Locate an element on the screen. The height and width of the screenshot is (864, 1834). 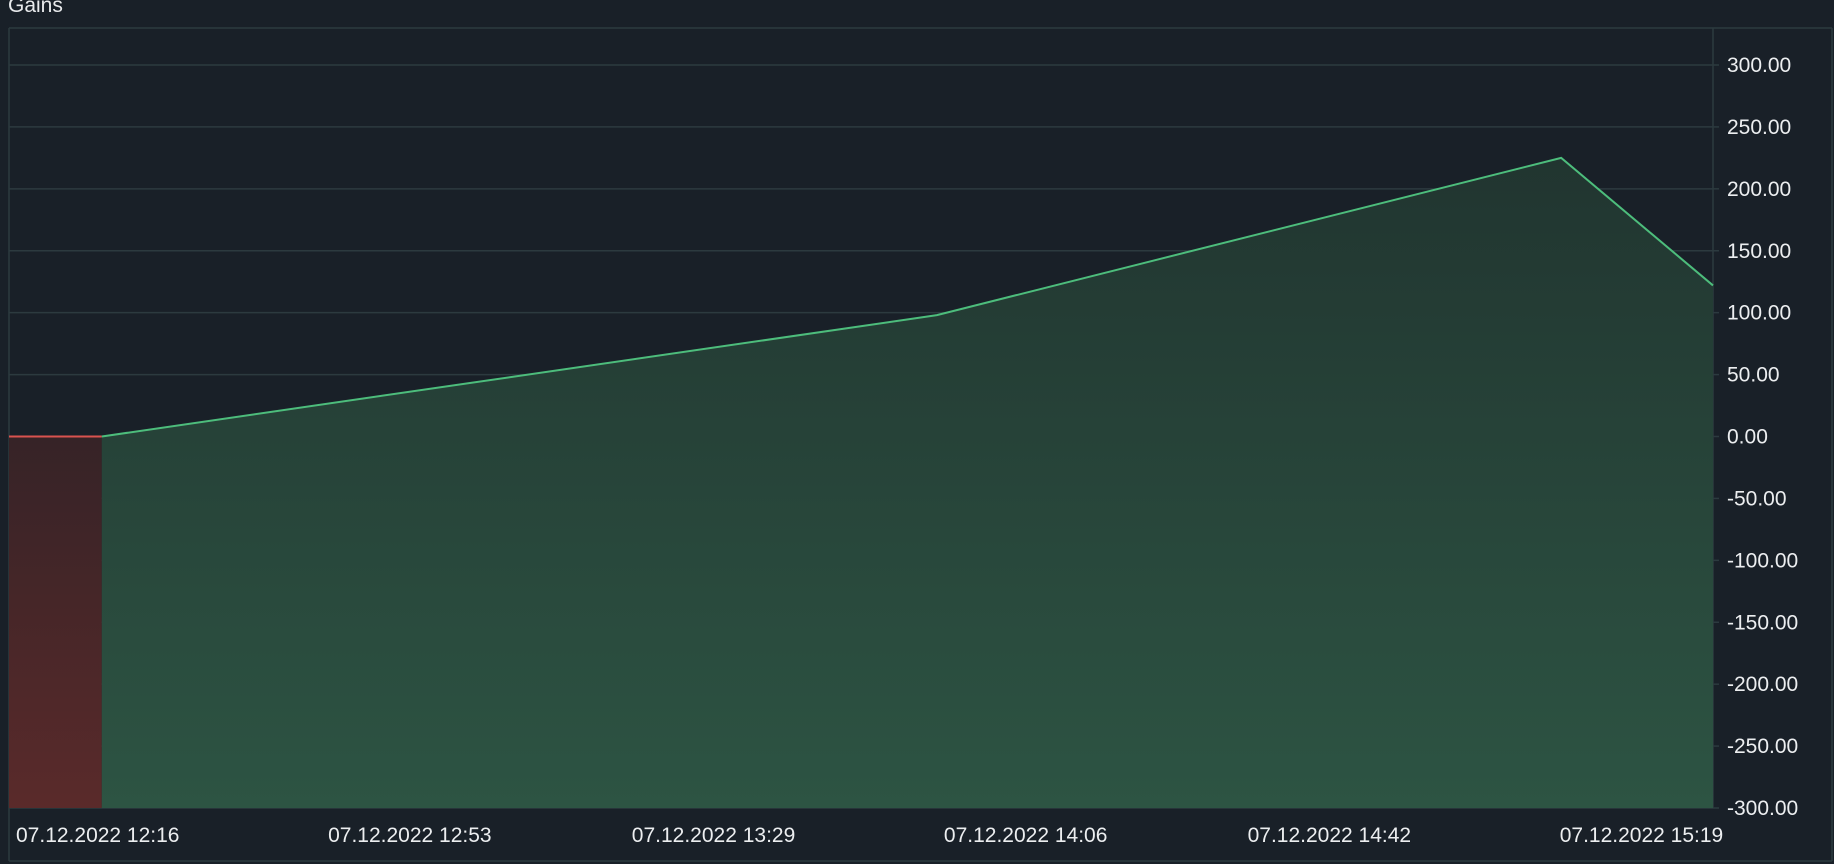
x-tick-label: 07.12.2022 14:42 is located at coordinates (1330, 835).